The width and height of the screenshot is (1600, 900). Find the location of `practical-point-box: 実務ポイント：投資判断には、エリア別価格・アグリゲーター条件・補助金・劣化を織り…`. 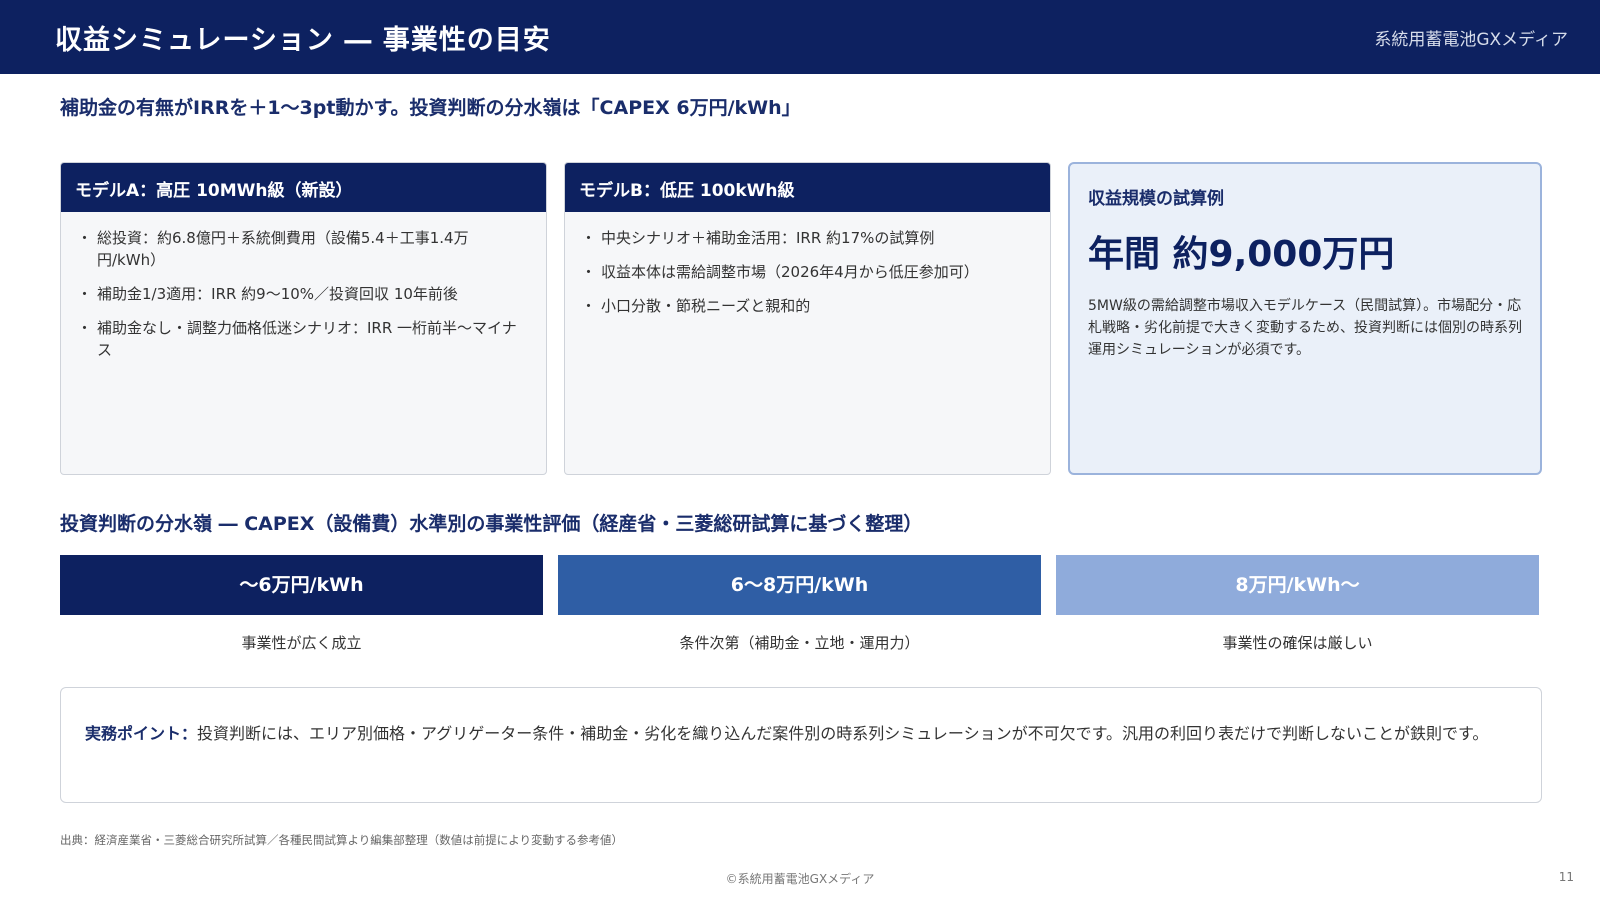

practical-point-box: 実務ポイント：投資判断には、エリア別価格・アグリゲーター条件・補助金・劣化を織り… is located at coordinates (801, 745).